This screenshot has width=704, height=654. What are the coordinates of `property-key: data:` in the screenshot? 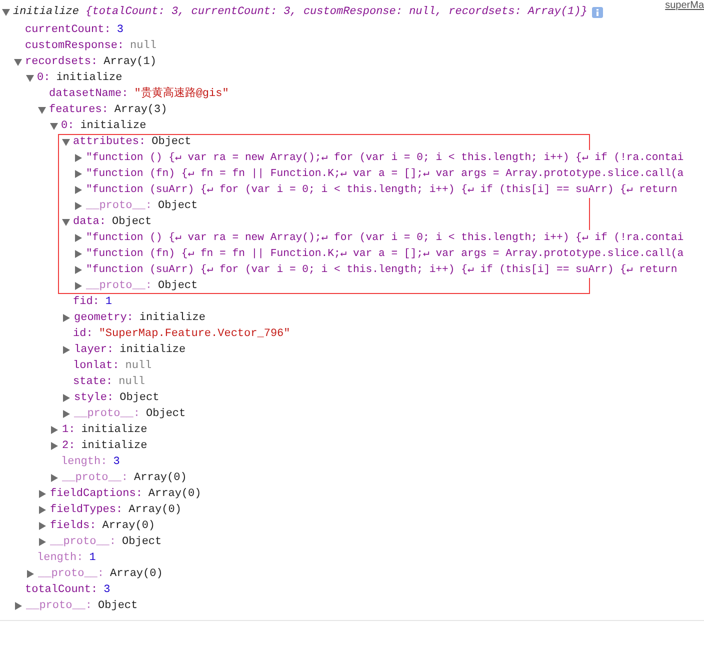 It's located at (89, 222).